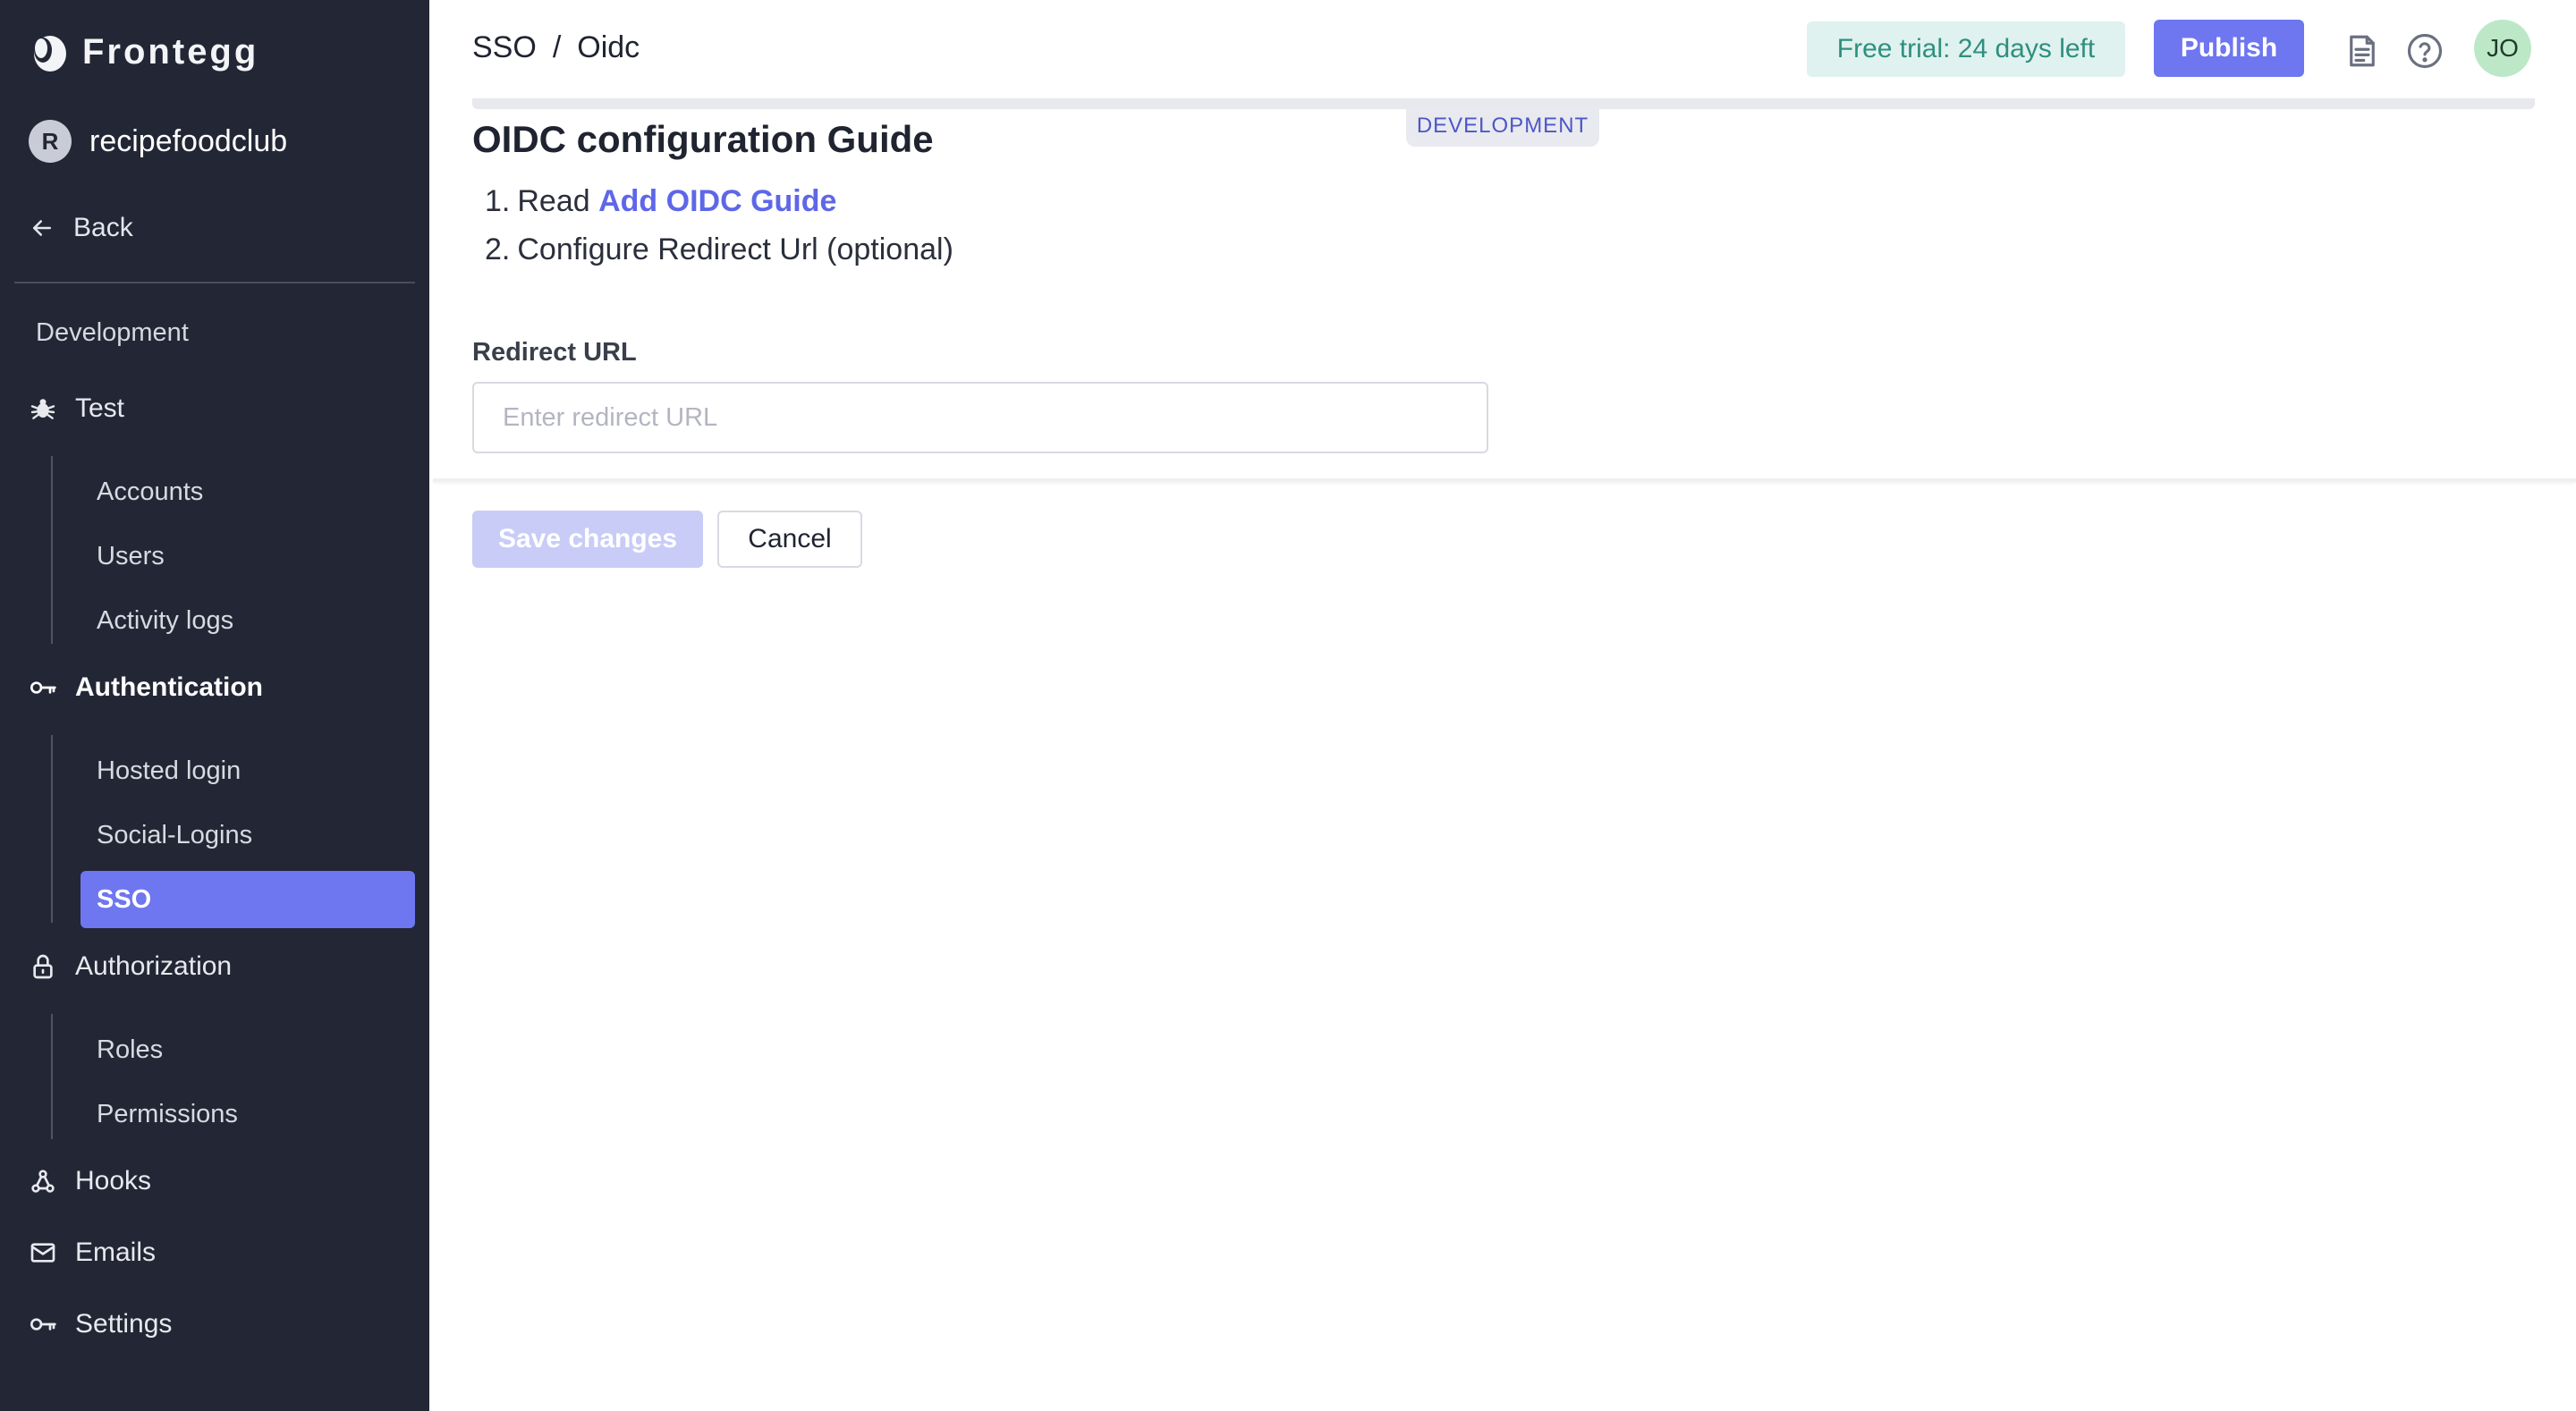 This screenshot has height=1411, width=2576. What do you see at coordinates (50, 142) in the screenshot?
I see `workspace-avatar: R` at bounding box center [50, 142].